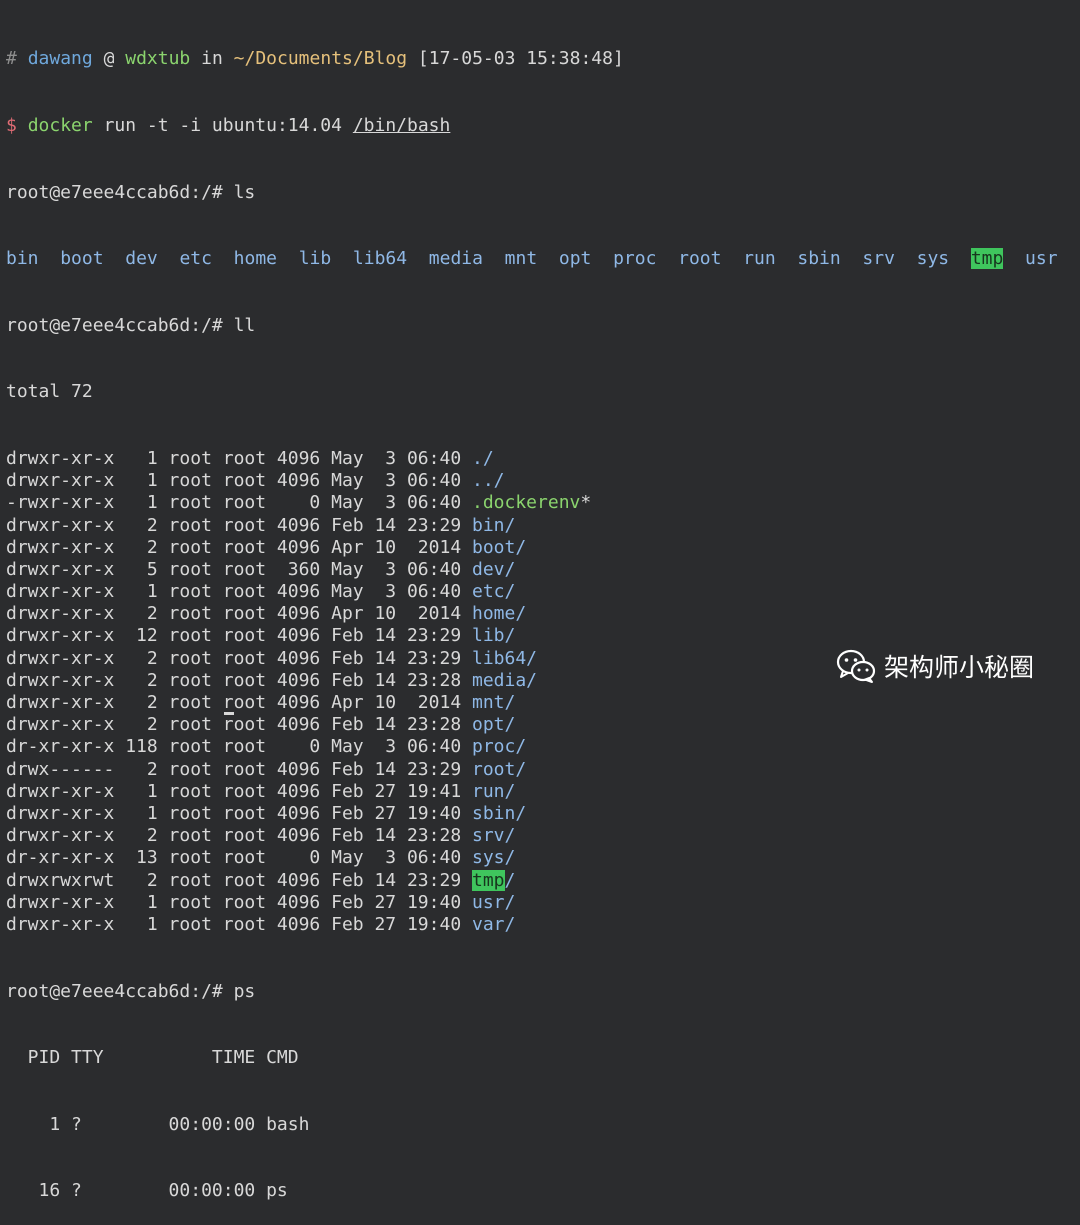 This screenshot has height=1225, width=1080. What do you see at coordinates (494, 636) in the screenshot?
I see `ll-row-name: lib/` at bounding box center [494, 636].